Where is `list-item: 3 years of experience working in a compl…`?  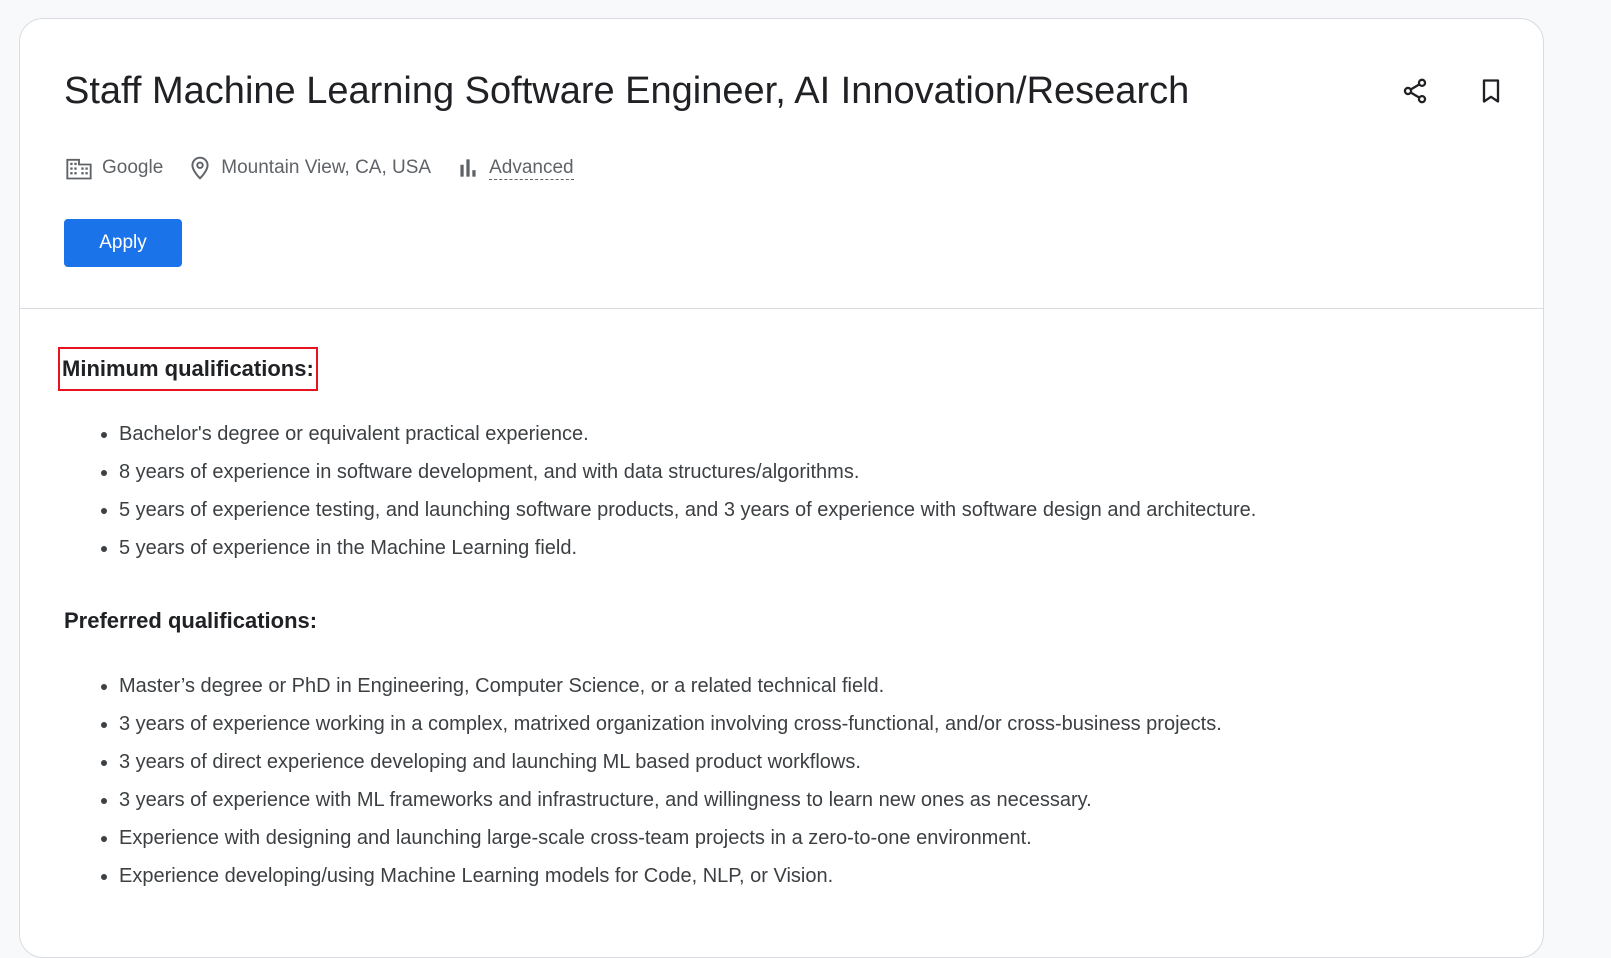 list-item: 3 years of experience working in a compl… is located at coordinates (811, 724).